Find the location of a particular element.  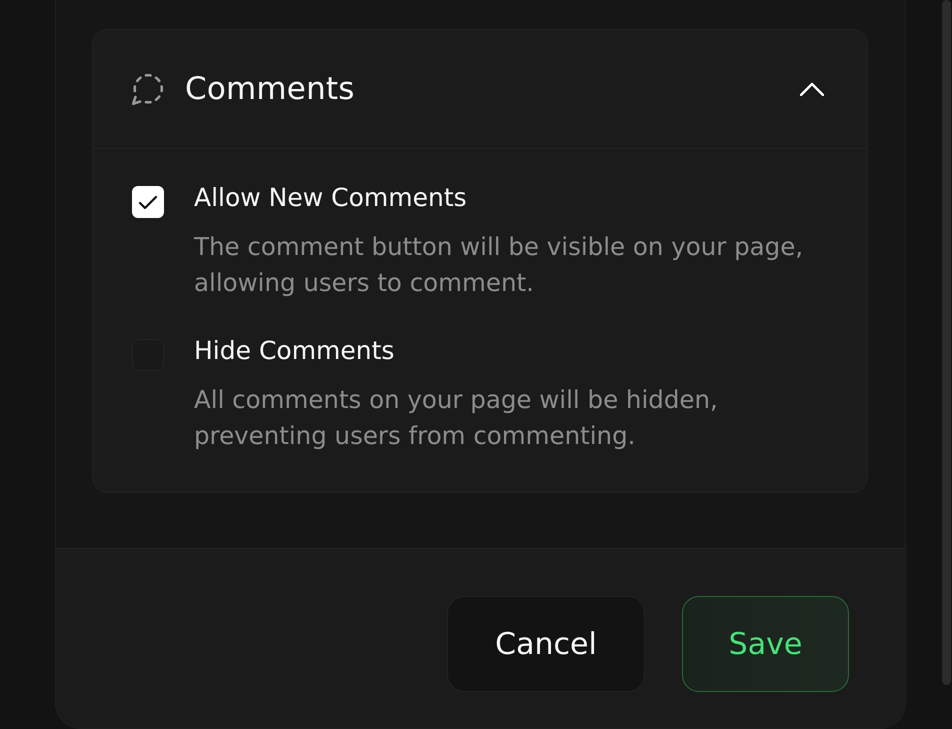

checkmark-icon is located at coordinates (148, 202).